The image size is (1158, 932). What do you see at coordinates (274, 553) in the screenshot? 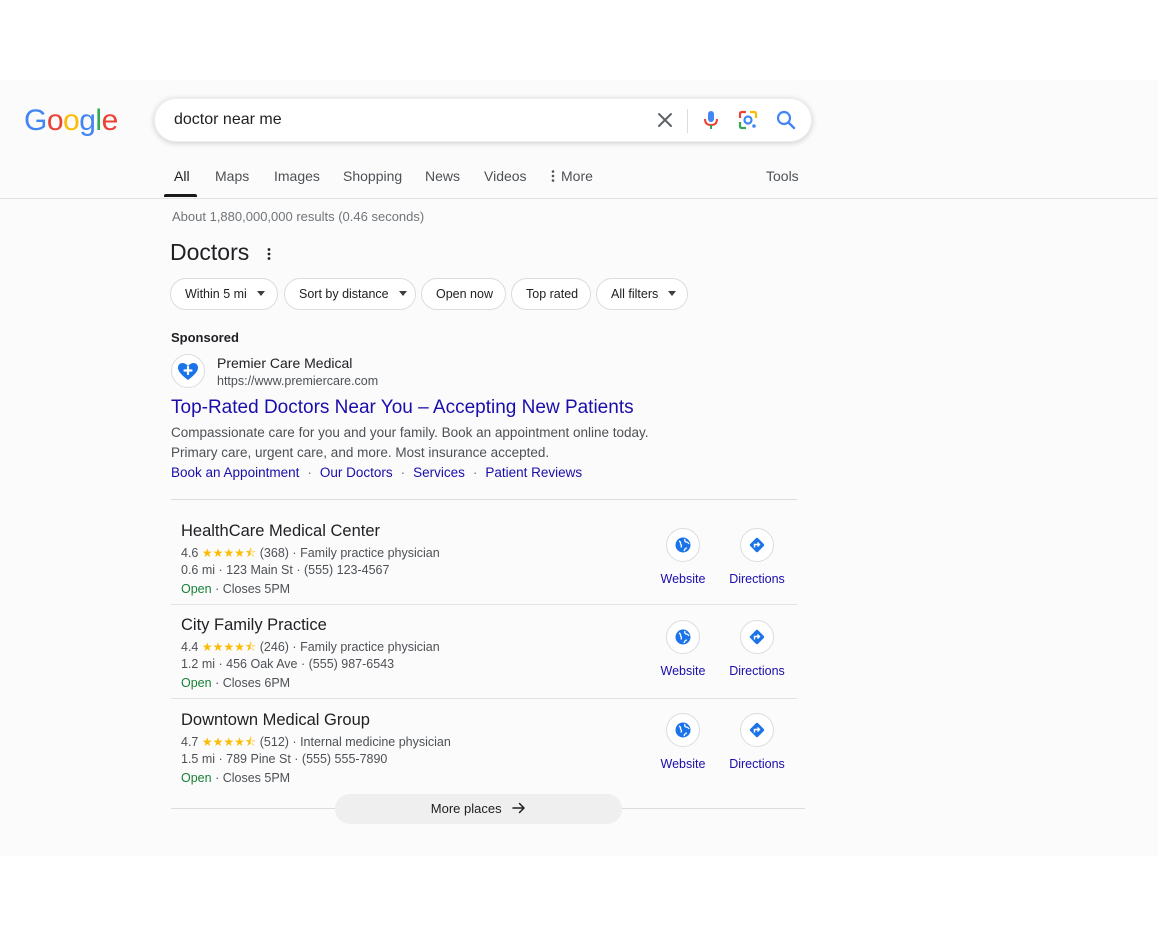
I see `review-count: (368)` at bounding box center [274, 553].